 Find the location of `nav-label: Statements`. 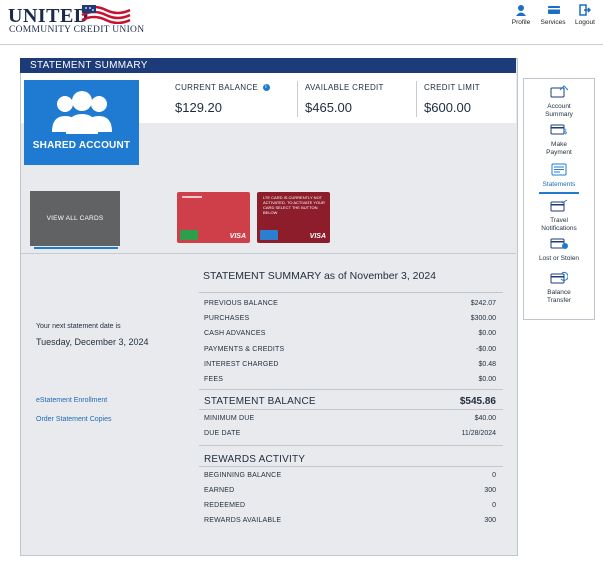

nav-label: Statements is located at coordinates (559, 184).